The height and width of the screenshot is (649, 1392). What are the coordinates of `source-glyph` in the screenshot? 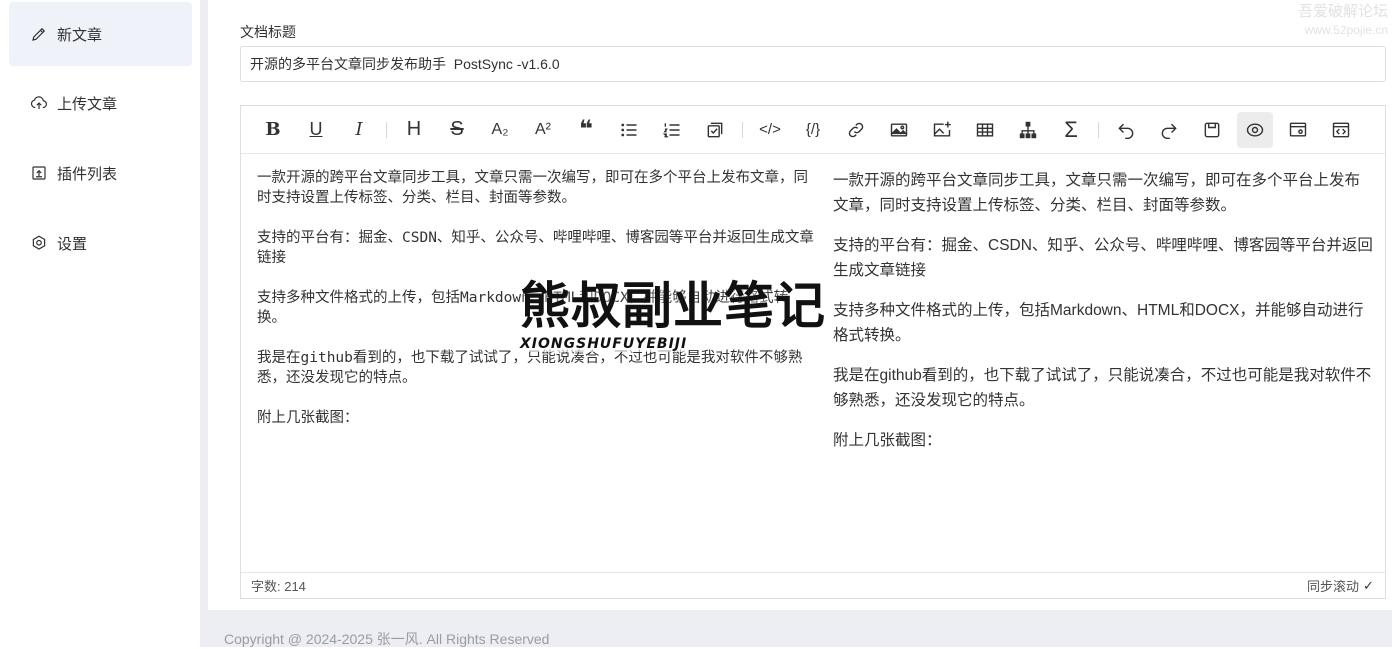 It's located at (1341, 129).